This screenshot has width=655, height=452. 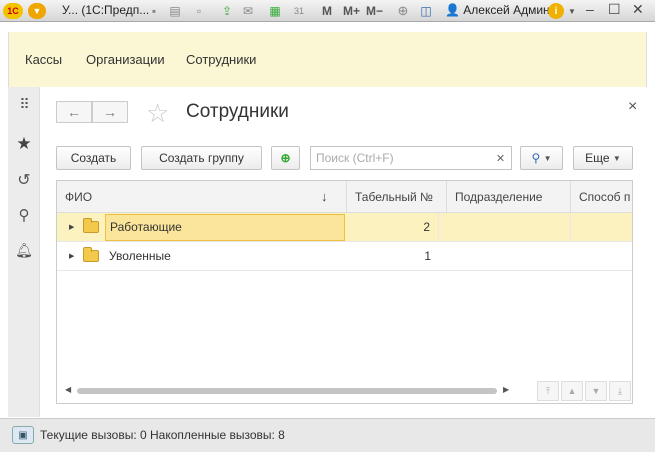 What do you see at coordinates (393, 256) in the screenshot?
I see `cell-number: 1` at bounding box center [393, 256].